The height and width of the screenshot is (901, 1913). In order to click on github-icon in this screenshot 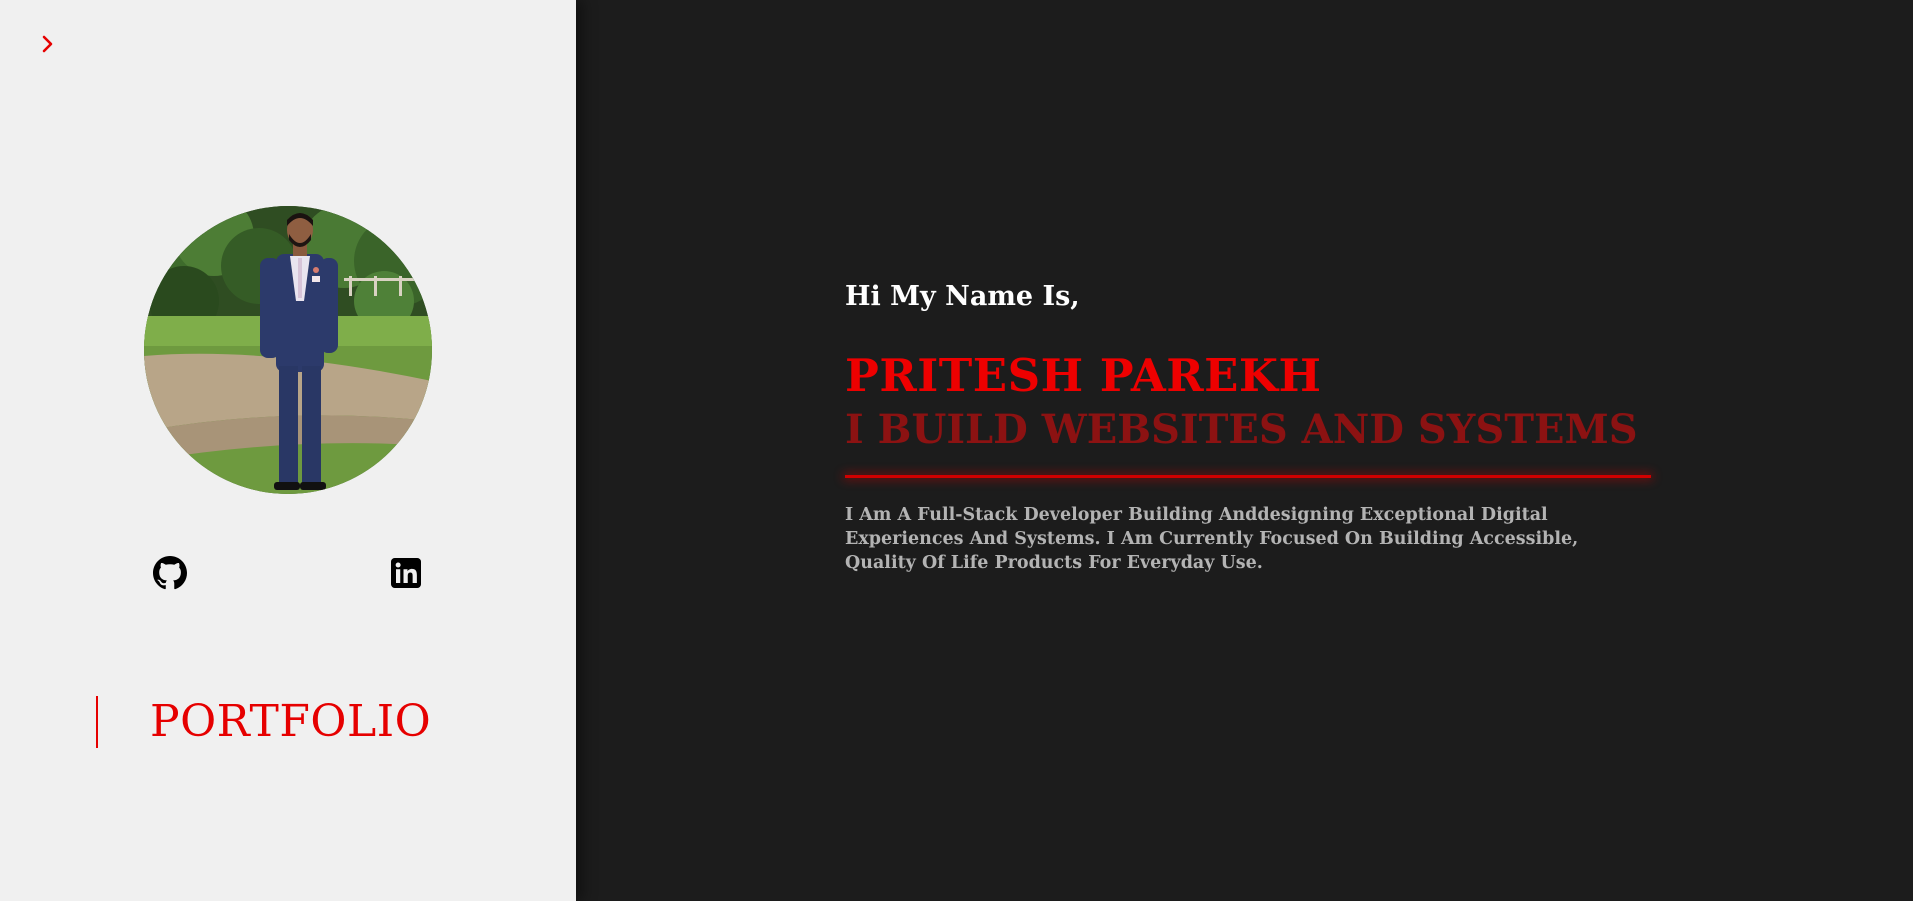, I will do `click(170, 573)`.